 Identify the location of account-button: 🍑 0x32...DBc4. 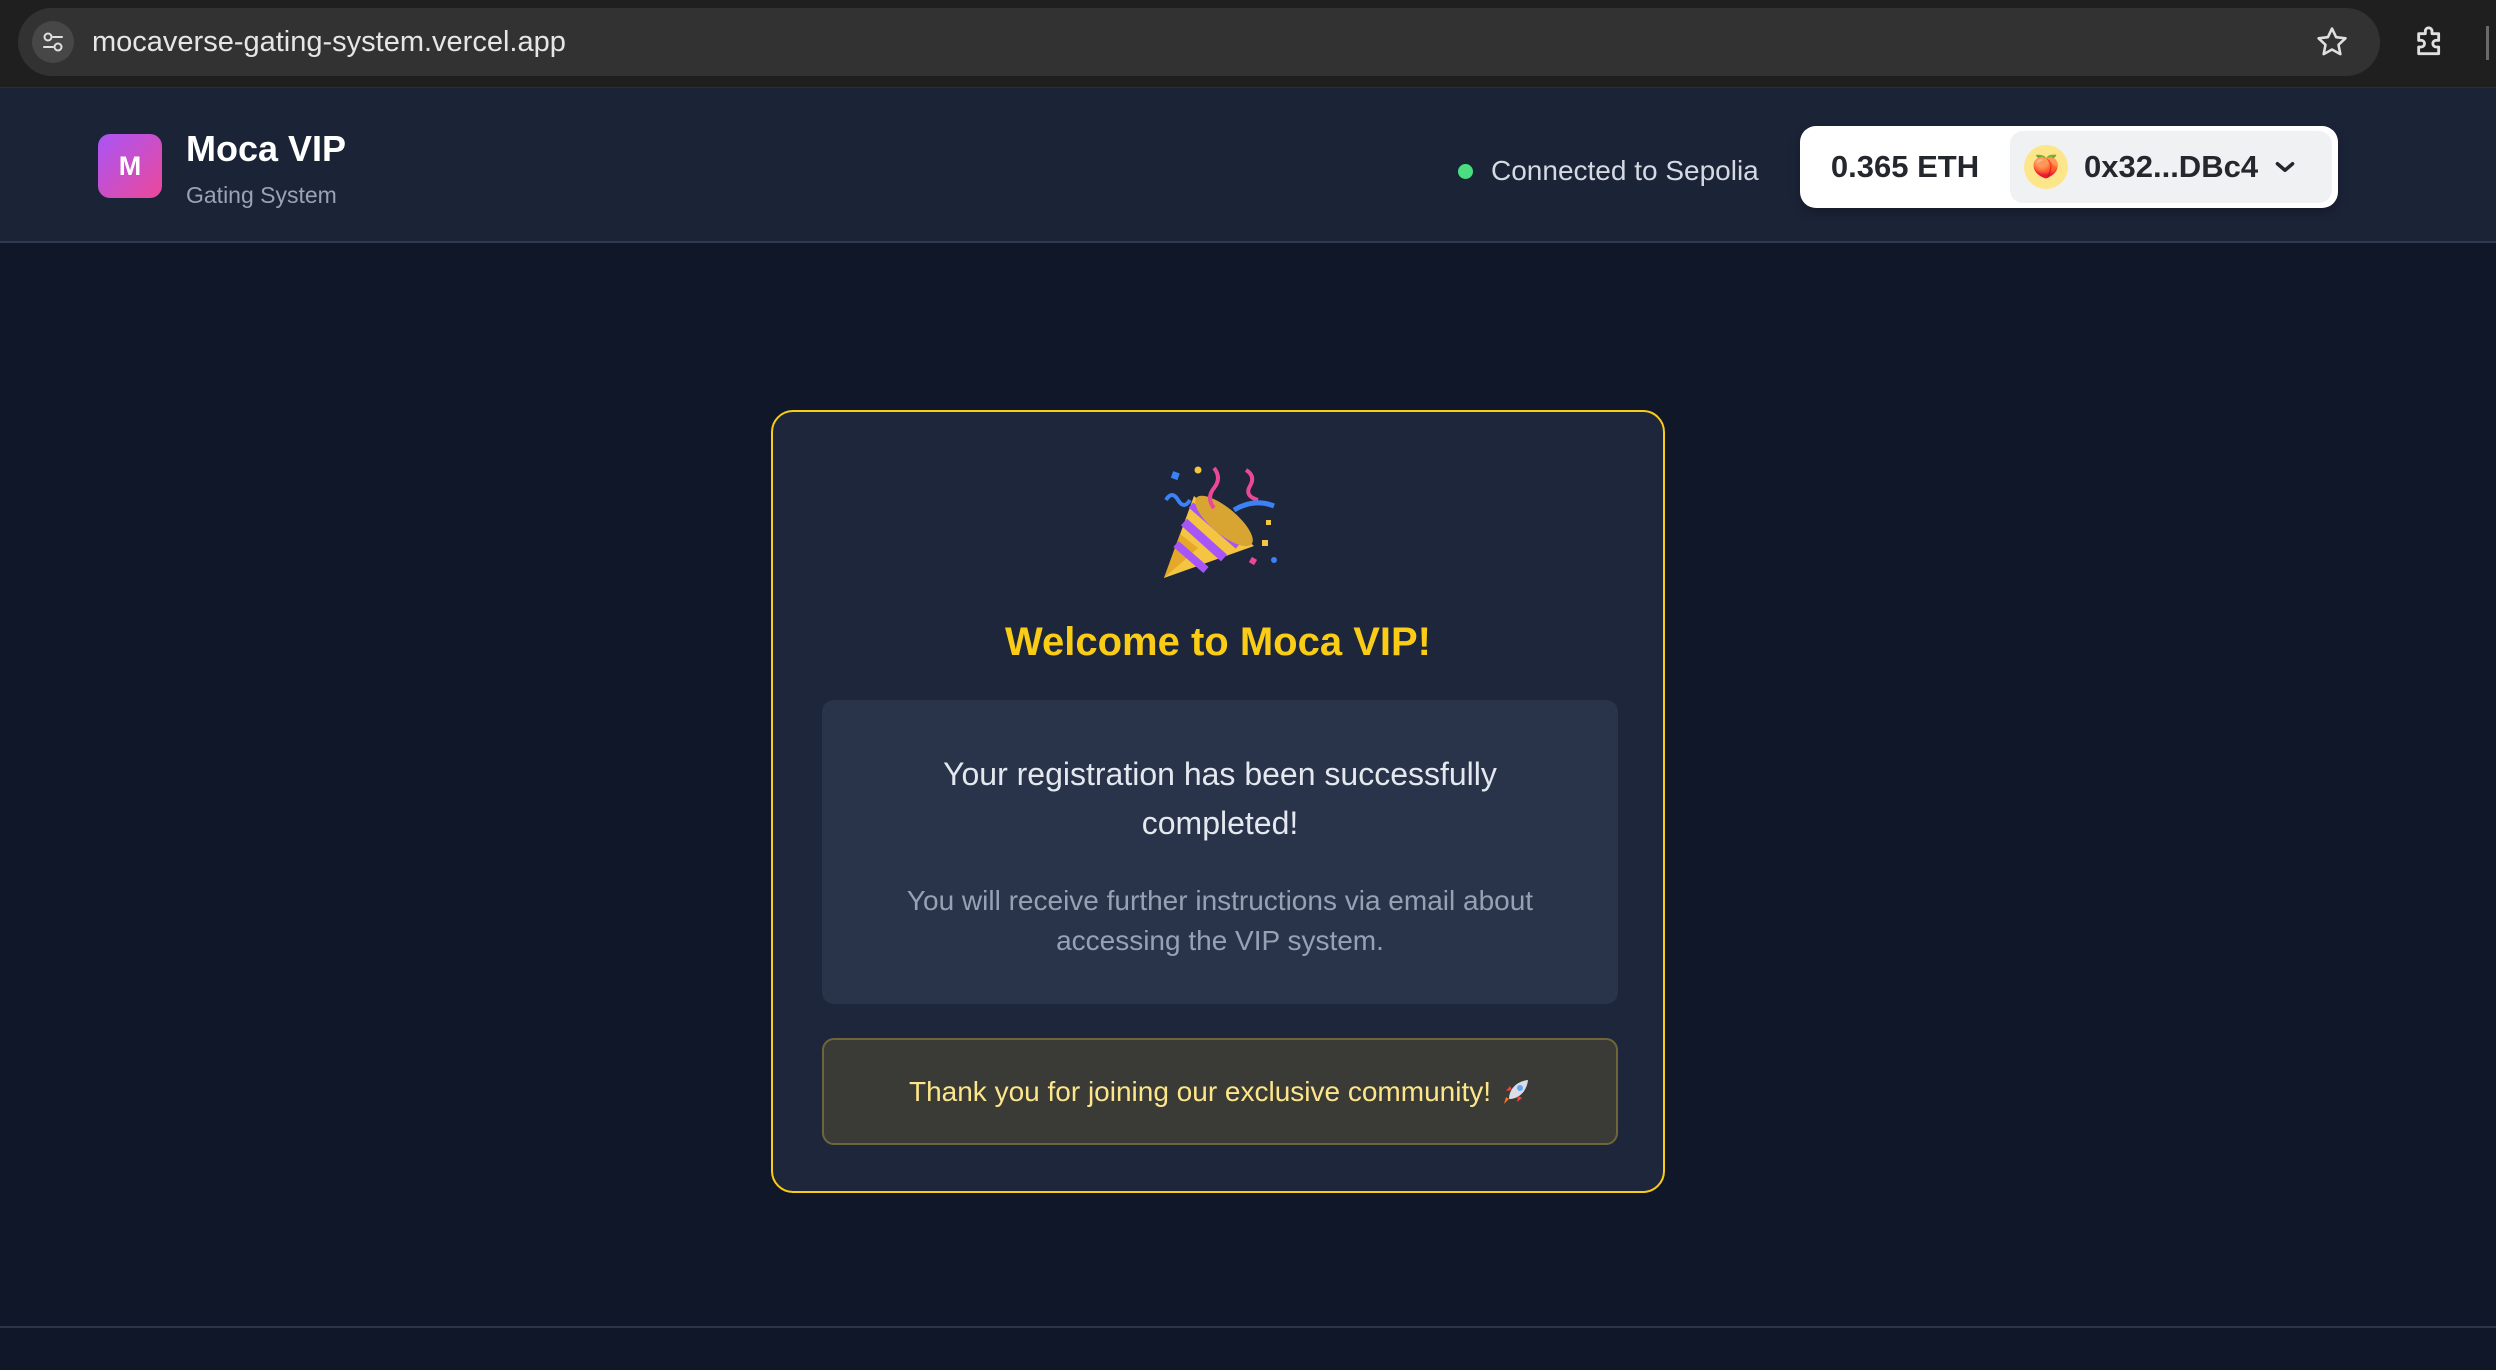
(2171, 167).